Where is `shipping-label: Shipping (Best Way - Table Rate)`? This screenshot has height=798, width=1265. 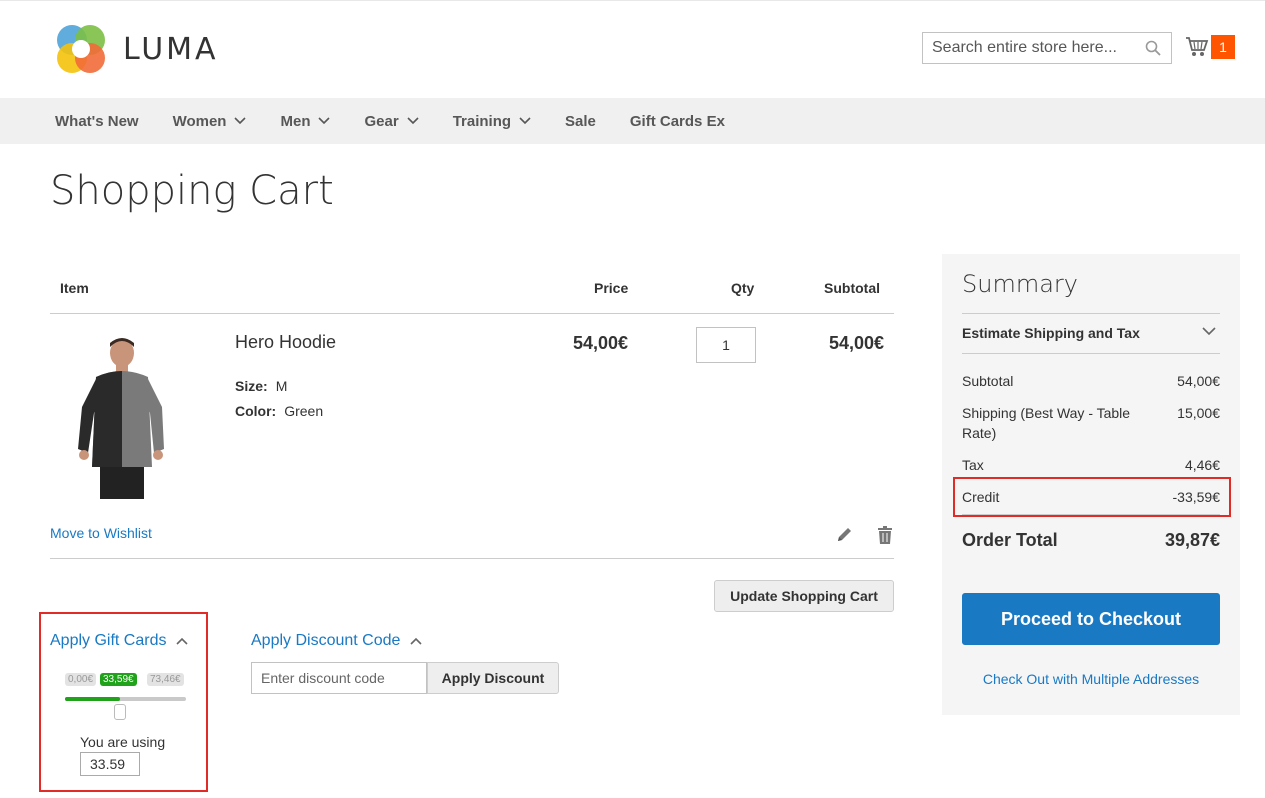 shipping-label: Shipping (Best Way - Table Rate) is located at coordinates (1046, 423).